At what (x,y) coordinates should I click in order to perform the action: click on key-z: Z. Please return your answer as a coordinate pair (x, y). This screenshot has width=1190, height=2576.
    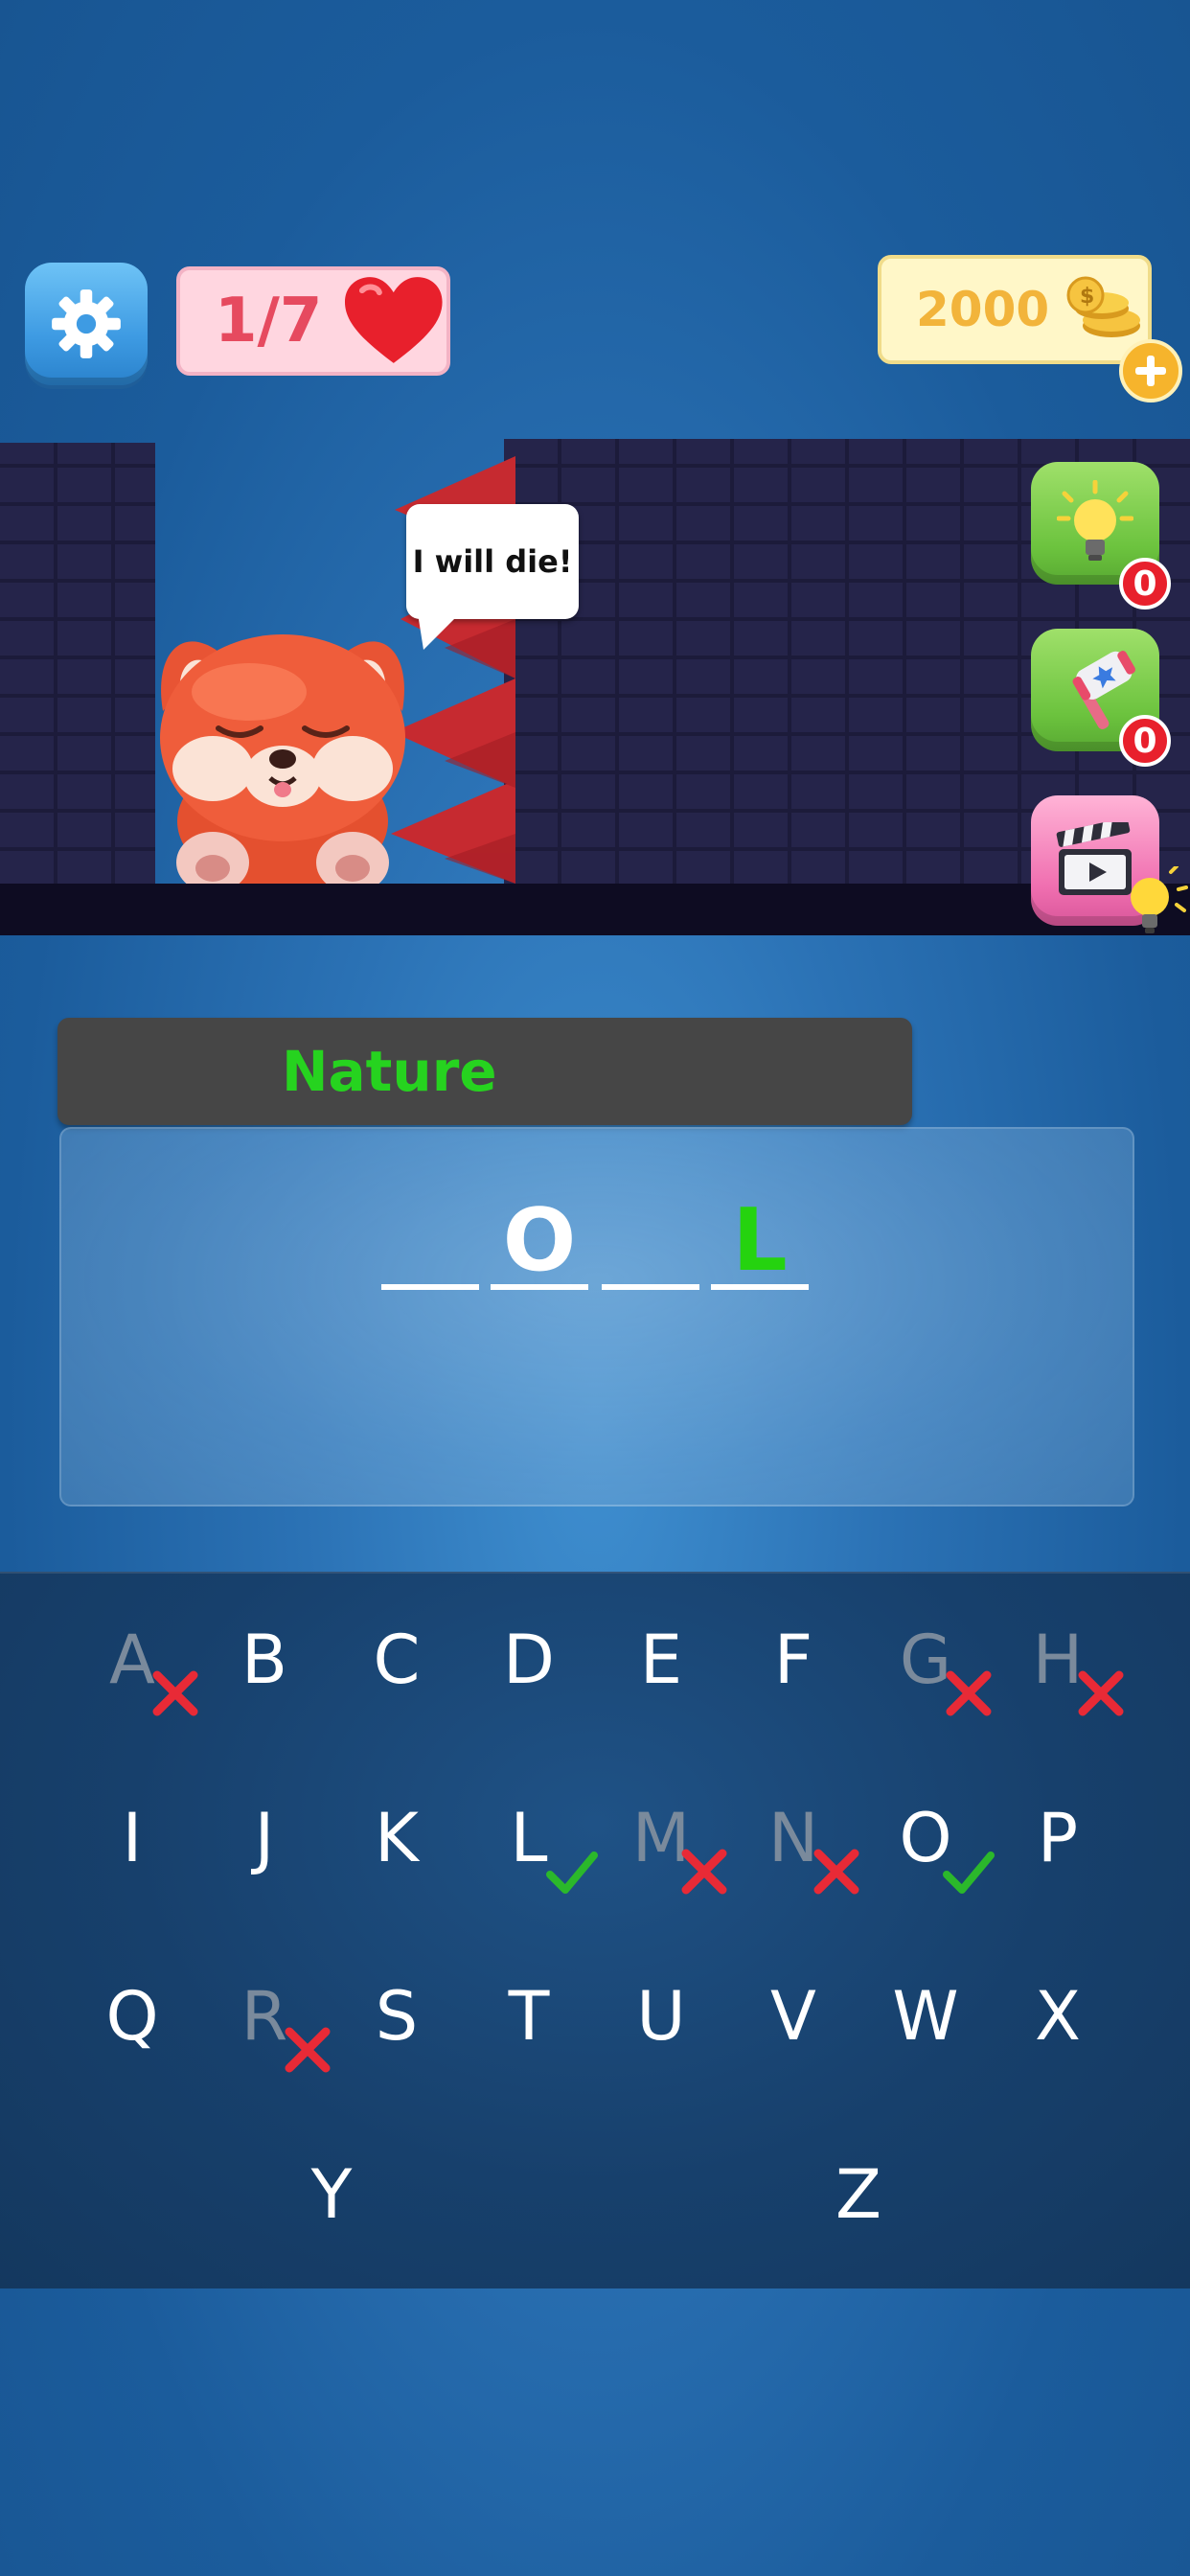
    Looking at the image, I should click on (858, 2194).